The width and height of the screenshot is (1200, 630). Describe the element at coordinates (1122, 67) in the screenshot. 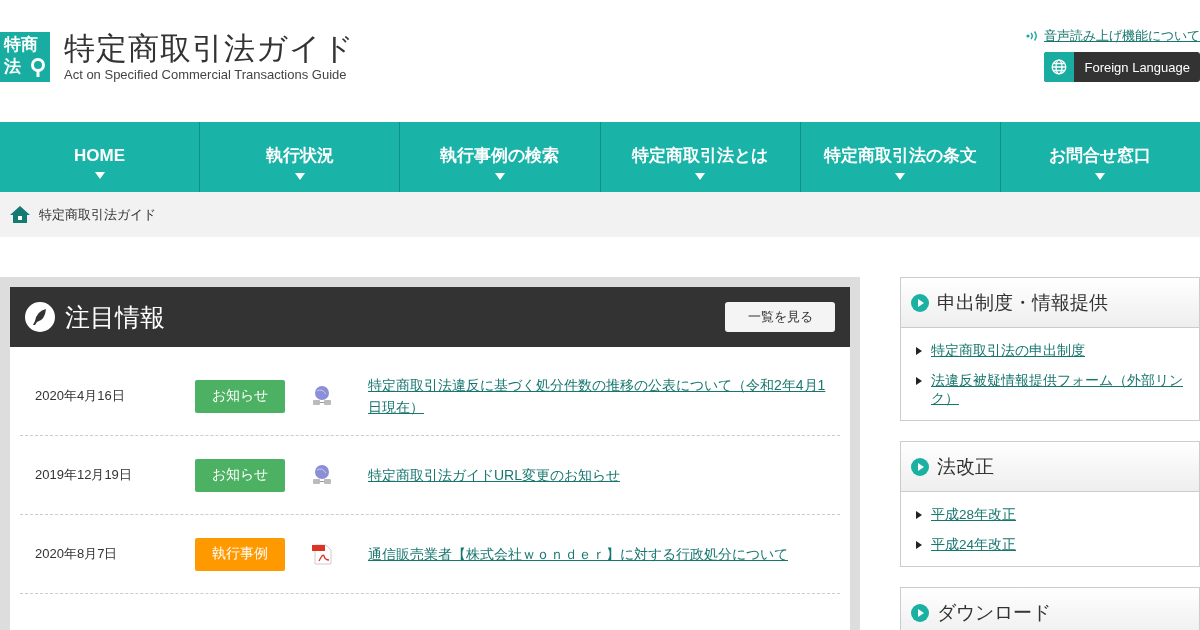

I see `language-button: Foreign Language` at that location.